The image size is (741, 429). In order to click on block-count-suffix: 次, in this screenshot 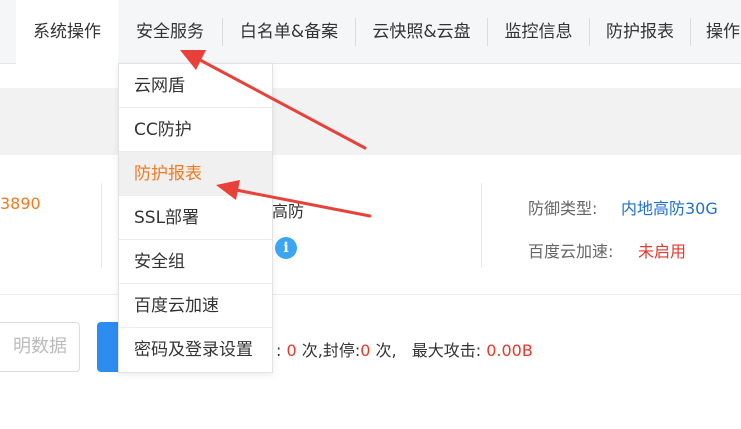, I will do `click(386, 350)`.